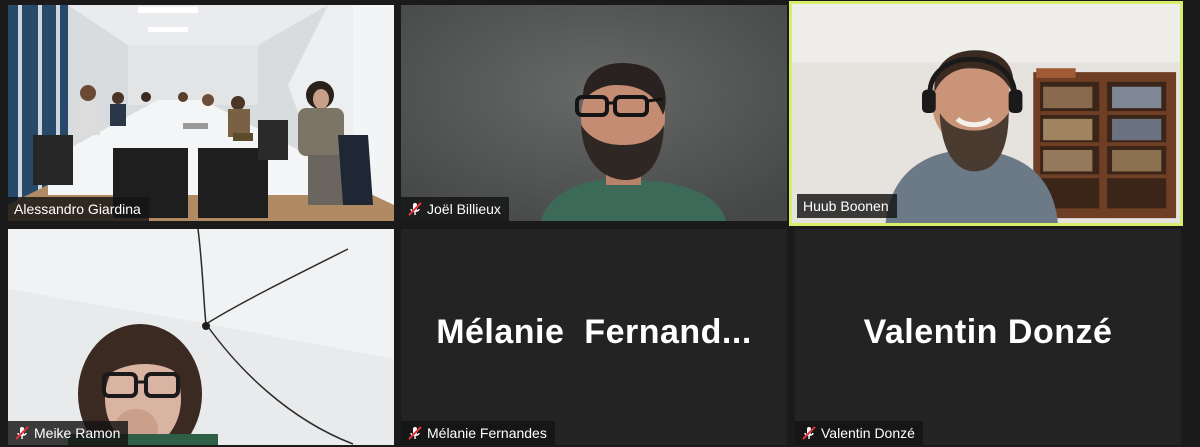 This screenshot has height=447, width=1200. I want to click on participant-nameplate: Valentin Donzé, so click(859, 433).